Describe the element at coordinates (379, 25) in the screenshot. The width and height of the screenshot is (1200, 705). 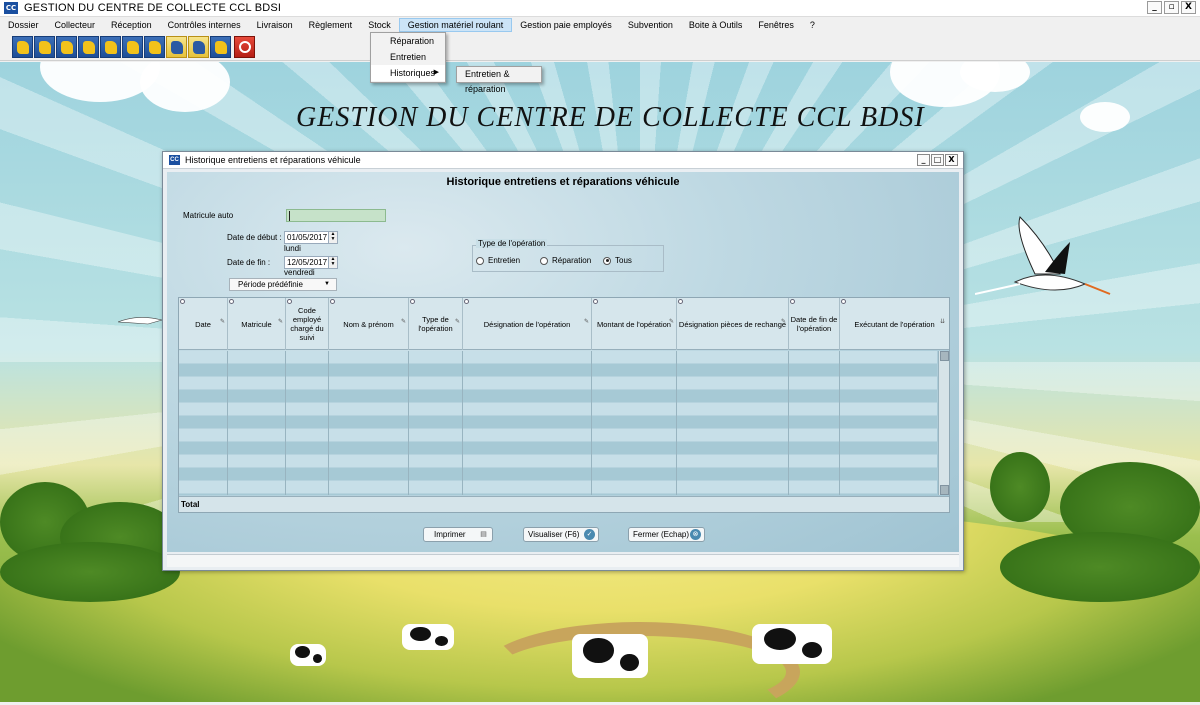
I see `menu-stock: Stock` at that location.